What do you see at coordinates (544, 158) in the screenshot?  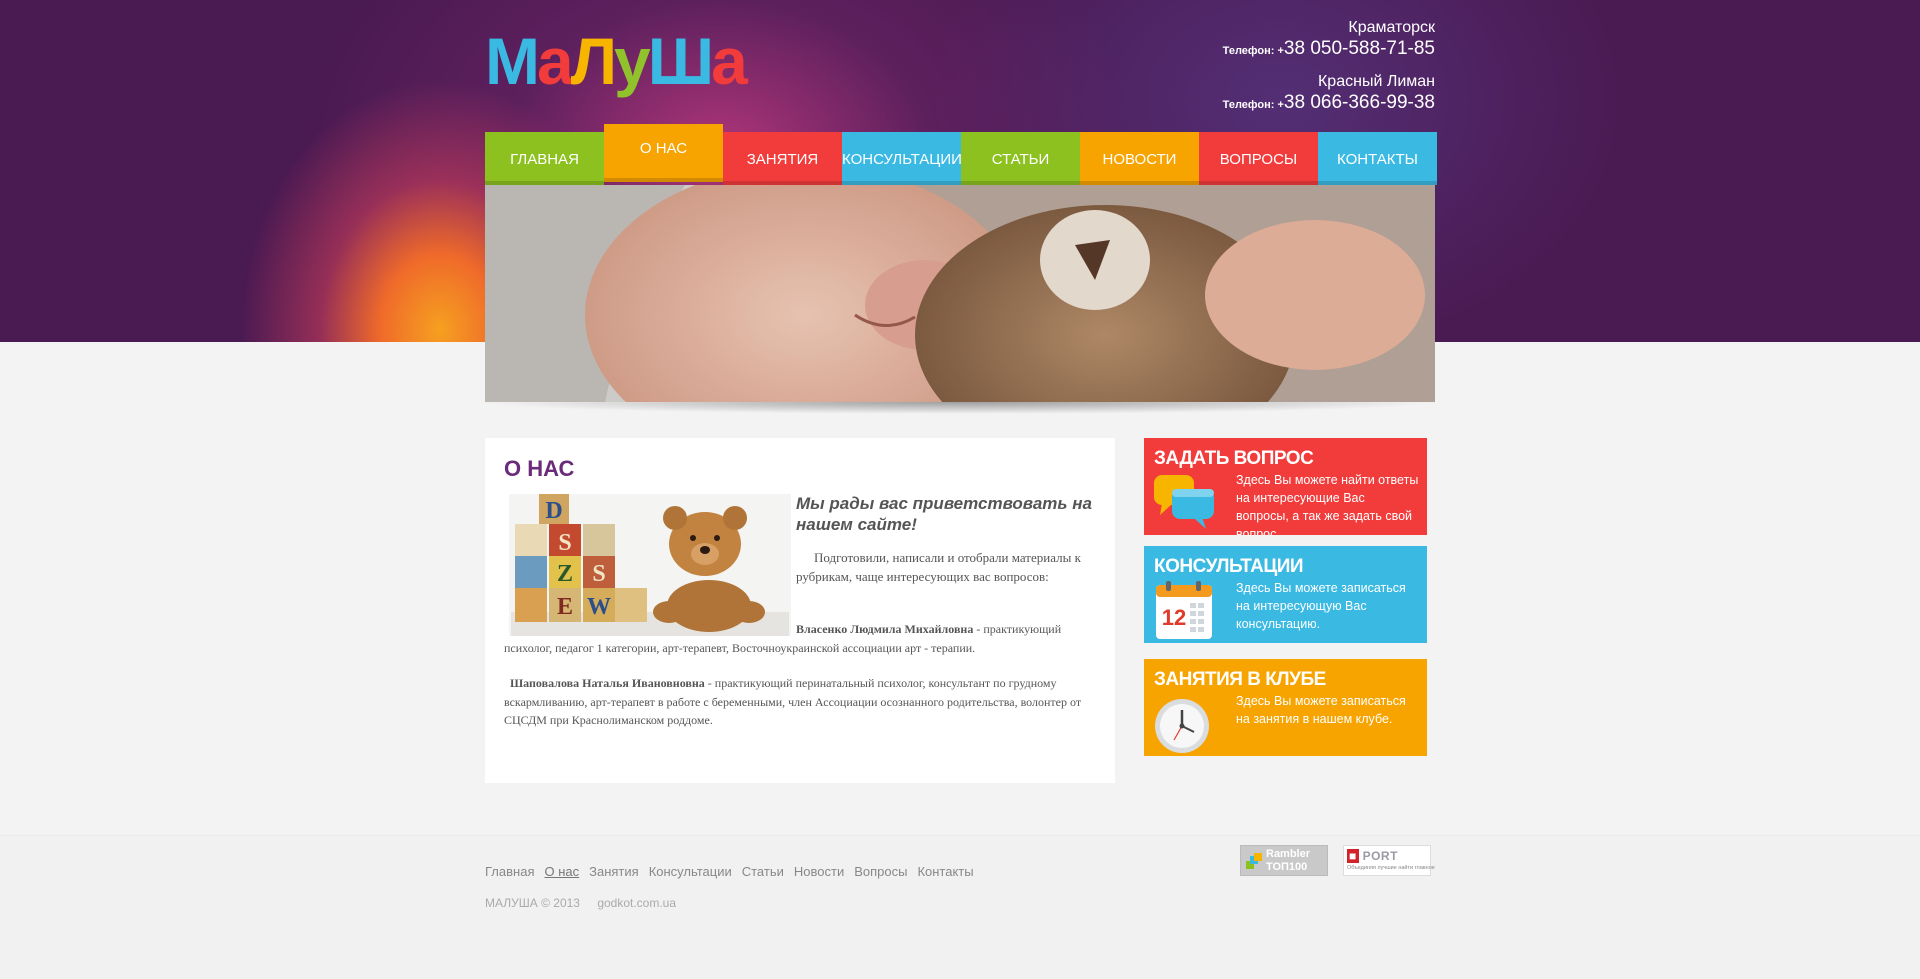 I see `nav-item: Главная` at bounding box center [544, 158].